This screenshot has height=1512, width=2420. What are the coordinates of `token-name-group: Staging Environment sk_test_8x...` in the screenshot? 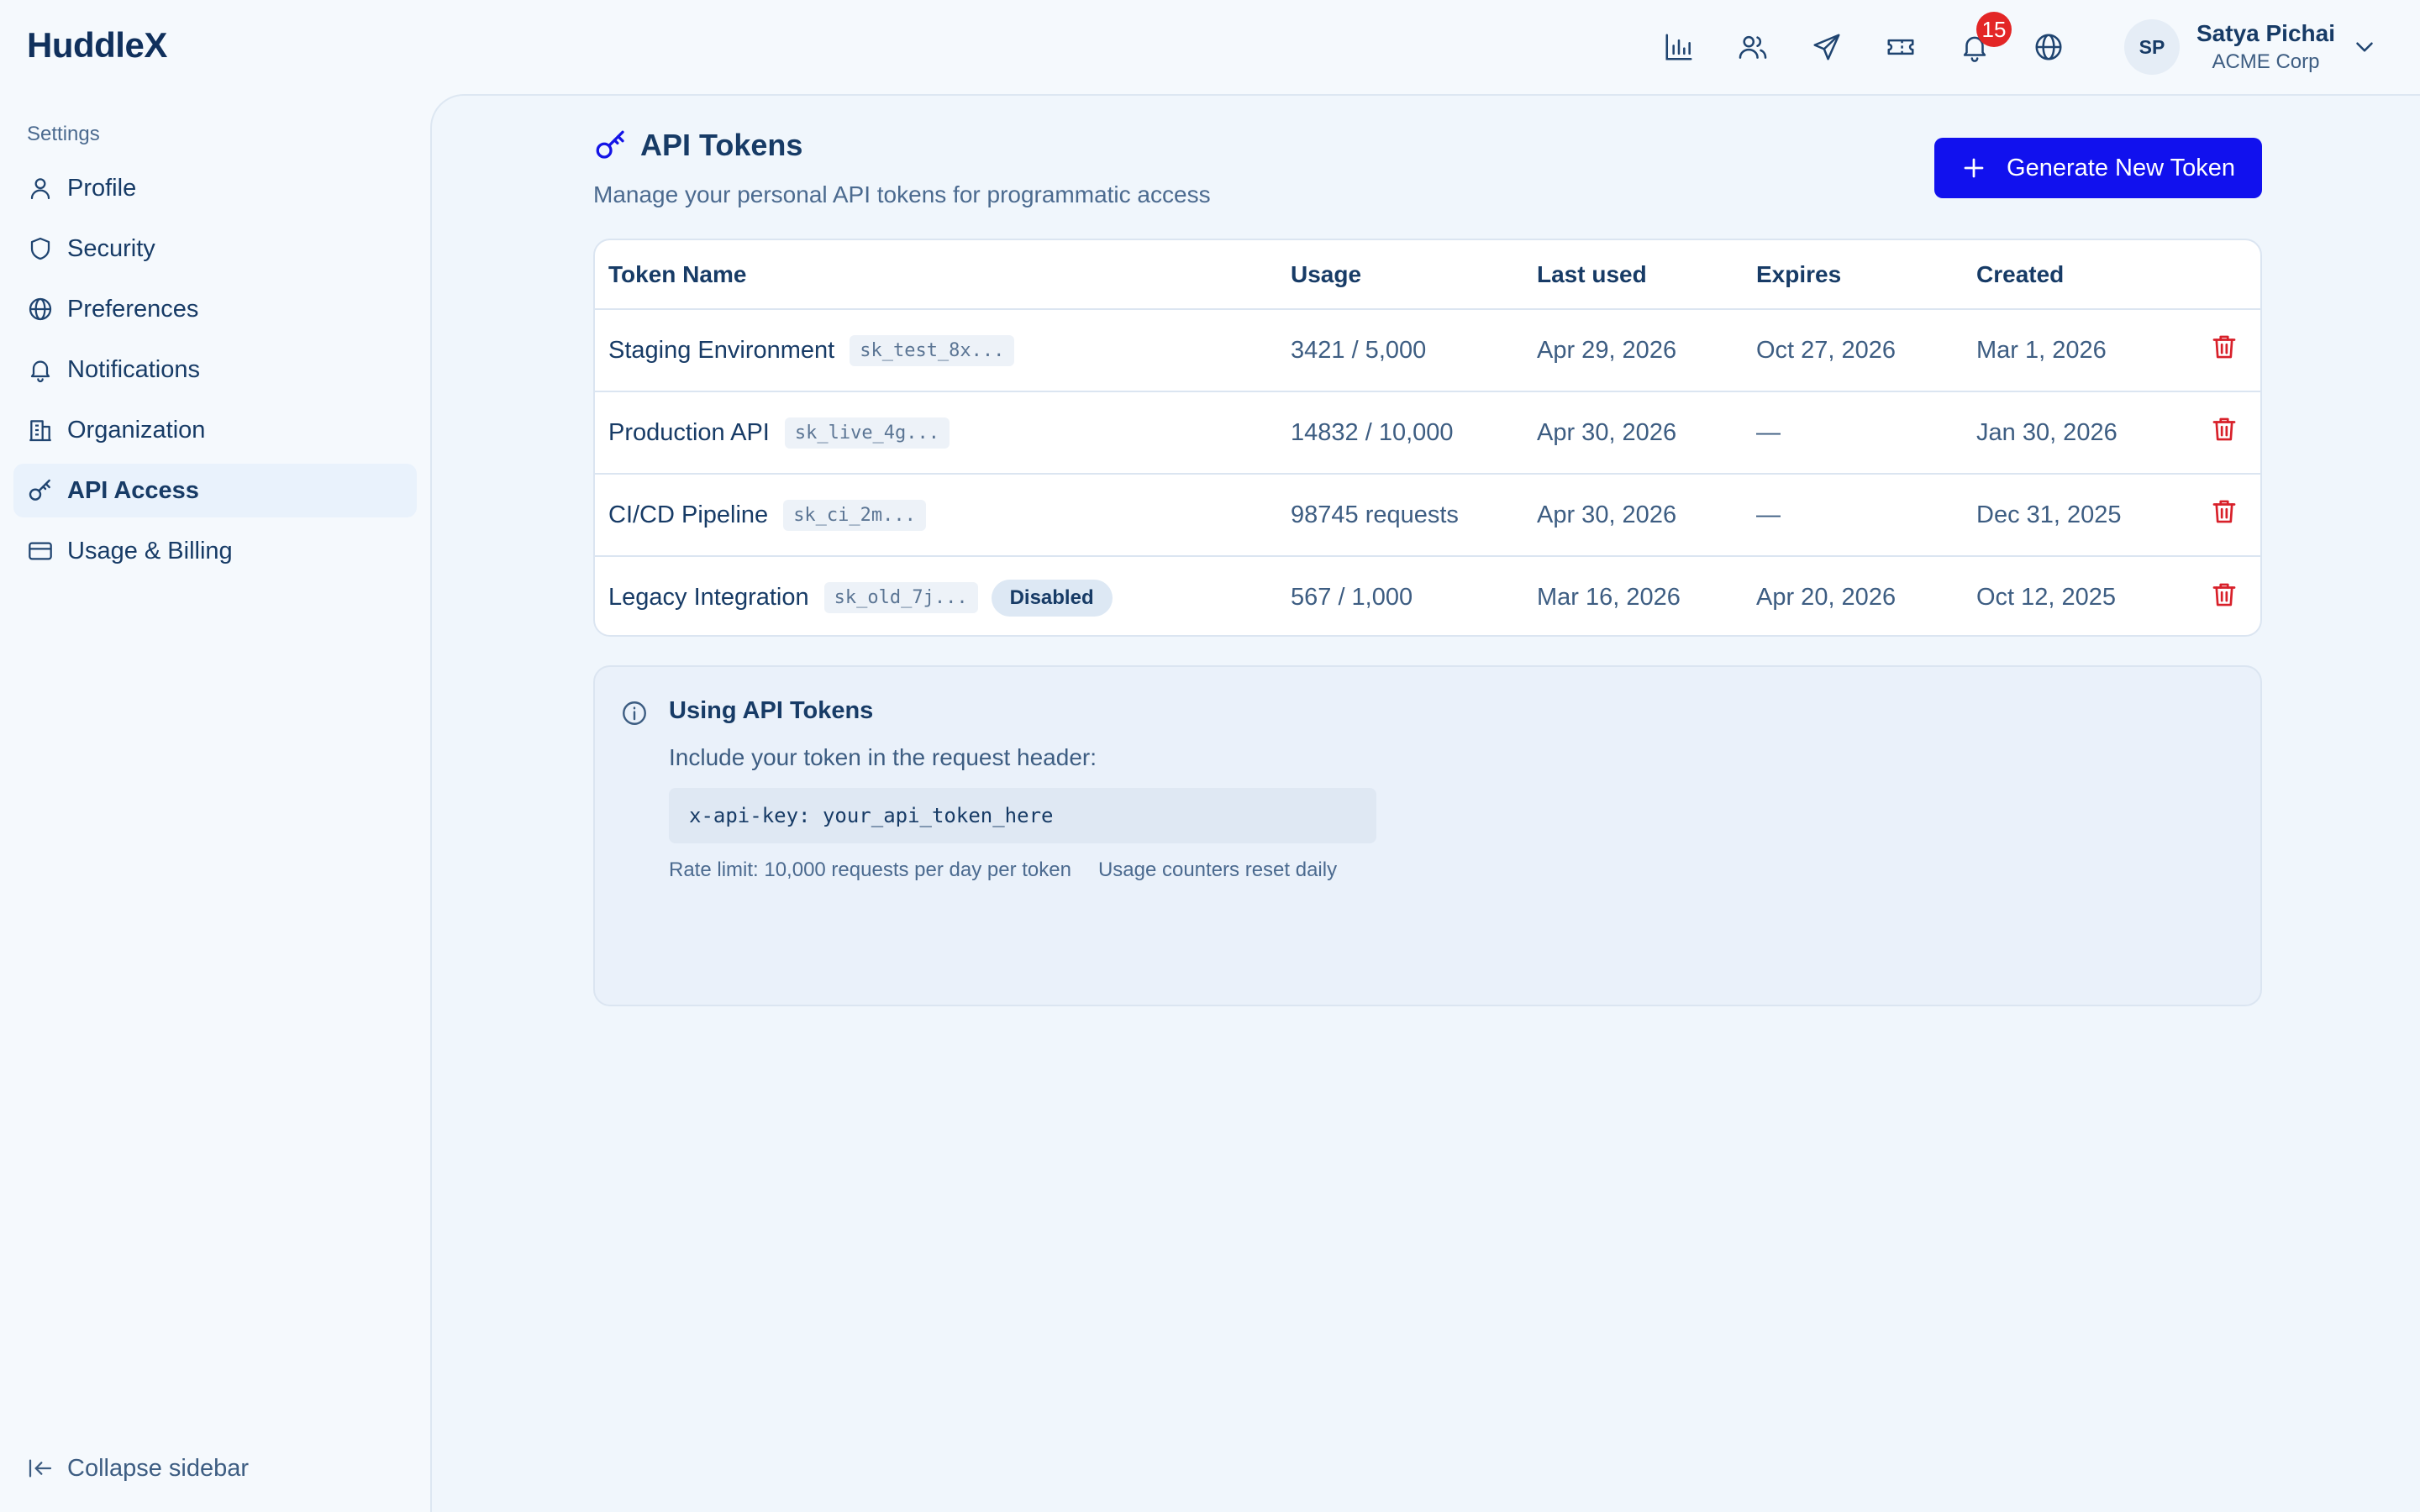 It's located at (942, 350).